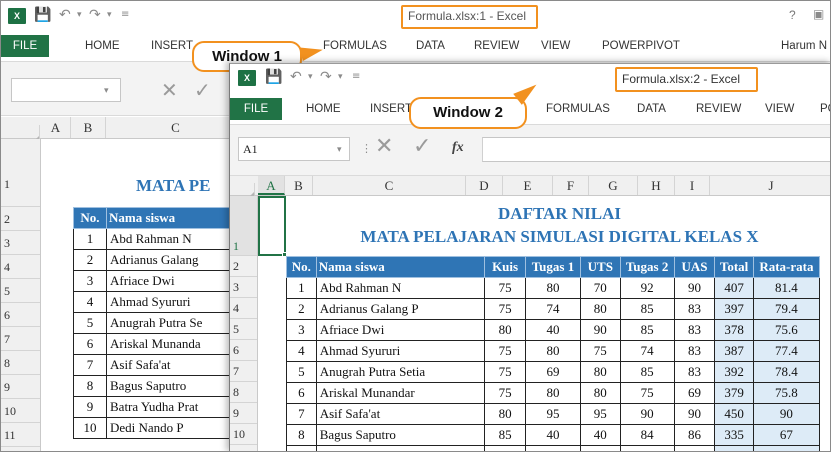  What do you see at coordinates (734, 267) in the screenshot?
I see `header-total: Total` at bounding box center [734, 267].